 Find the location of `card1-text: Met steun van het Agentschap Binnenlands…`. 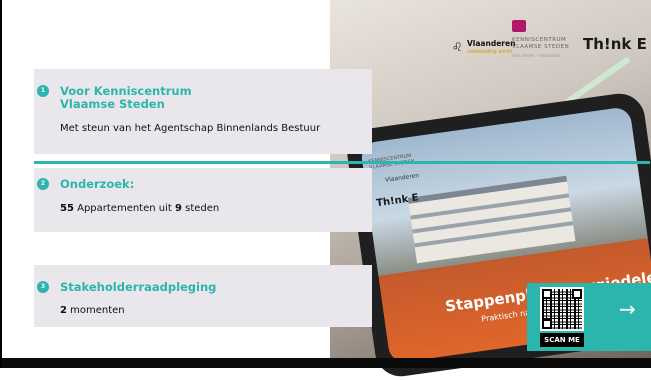

card1-text: Met steun van het Agentschap Binnenlands… is located at coordinates (190, 128).